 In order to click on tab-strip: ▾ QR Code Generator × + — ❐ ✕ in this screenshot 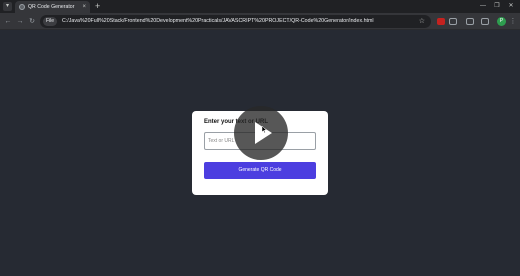, I will do `click(260, 6)`.